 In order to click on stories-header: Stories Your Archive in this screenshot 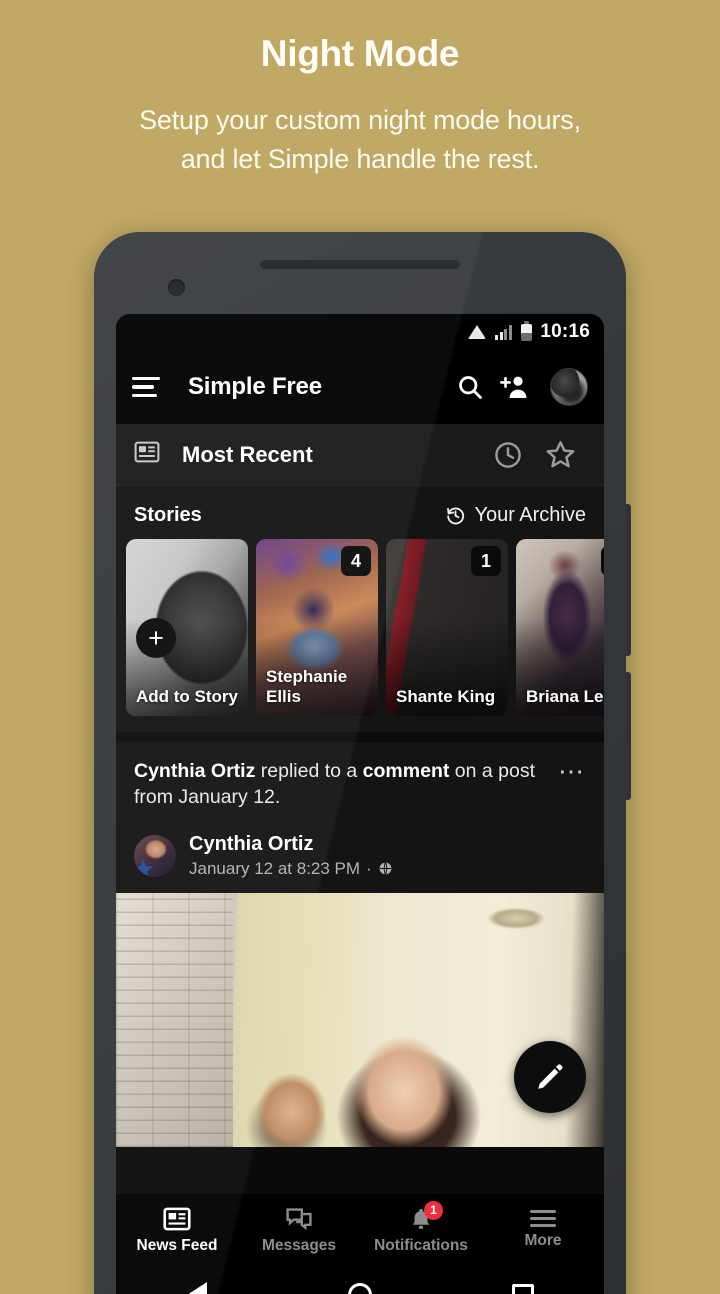, I will do `click(360, 512)`.